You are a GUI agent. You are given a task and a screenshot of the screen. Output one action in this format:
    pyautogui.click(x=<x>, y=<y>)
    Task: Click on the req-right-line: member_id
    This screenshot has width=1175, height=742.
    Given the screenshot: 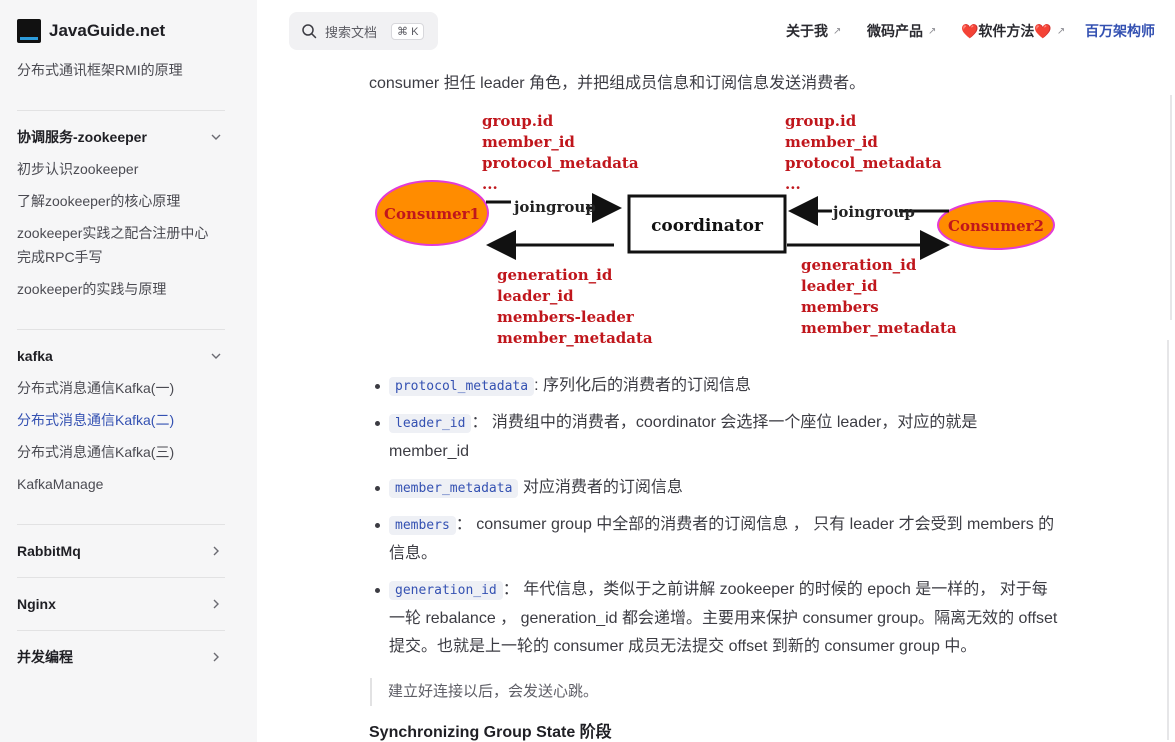 What is the action you would take?
    pyautogui.click(x=831, y=142)
    